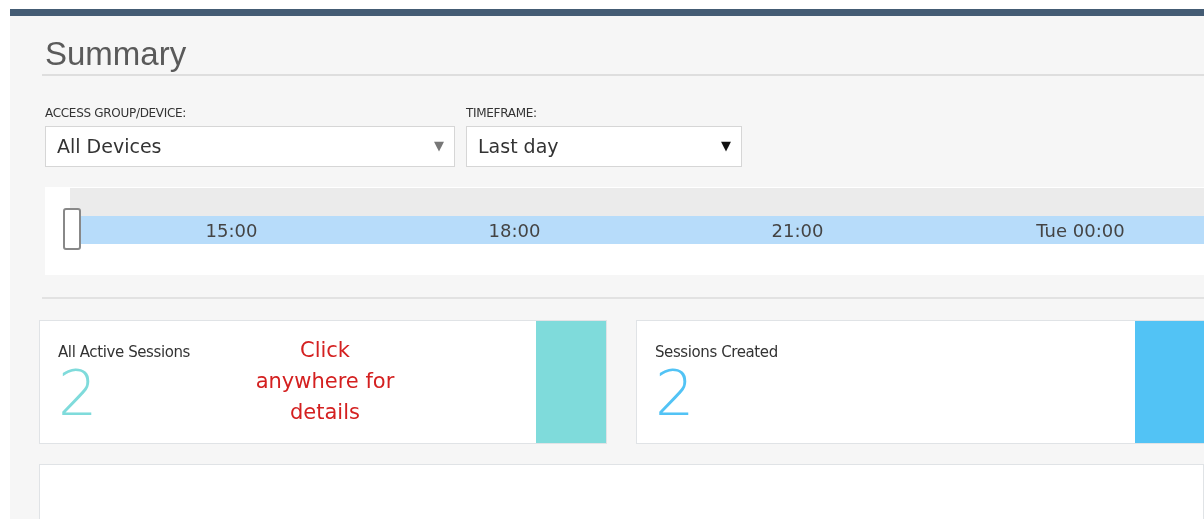  What do you see at coordinates (920, 381) in the screenshot?
I see `summary-card: Sessions Created 2` at bounding box center [920, 381].